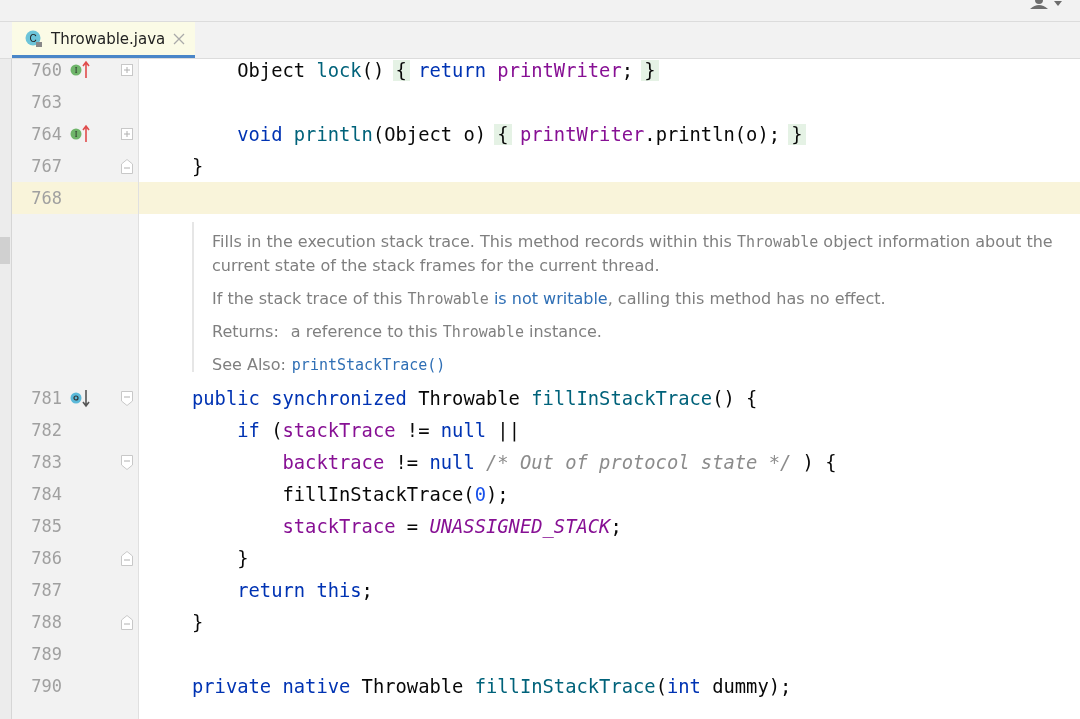 The width and height of the screenshot is (1080, 719). I want to click on line-number: 783, so click(46, 462).